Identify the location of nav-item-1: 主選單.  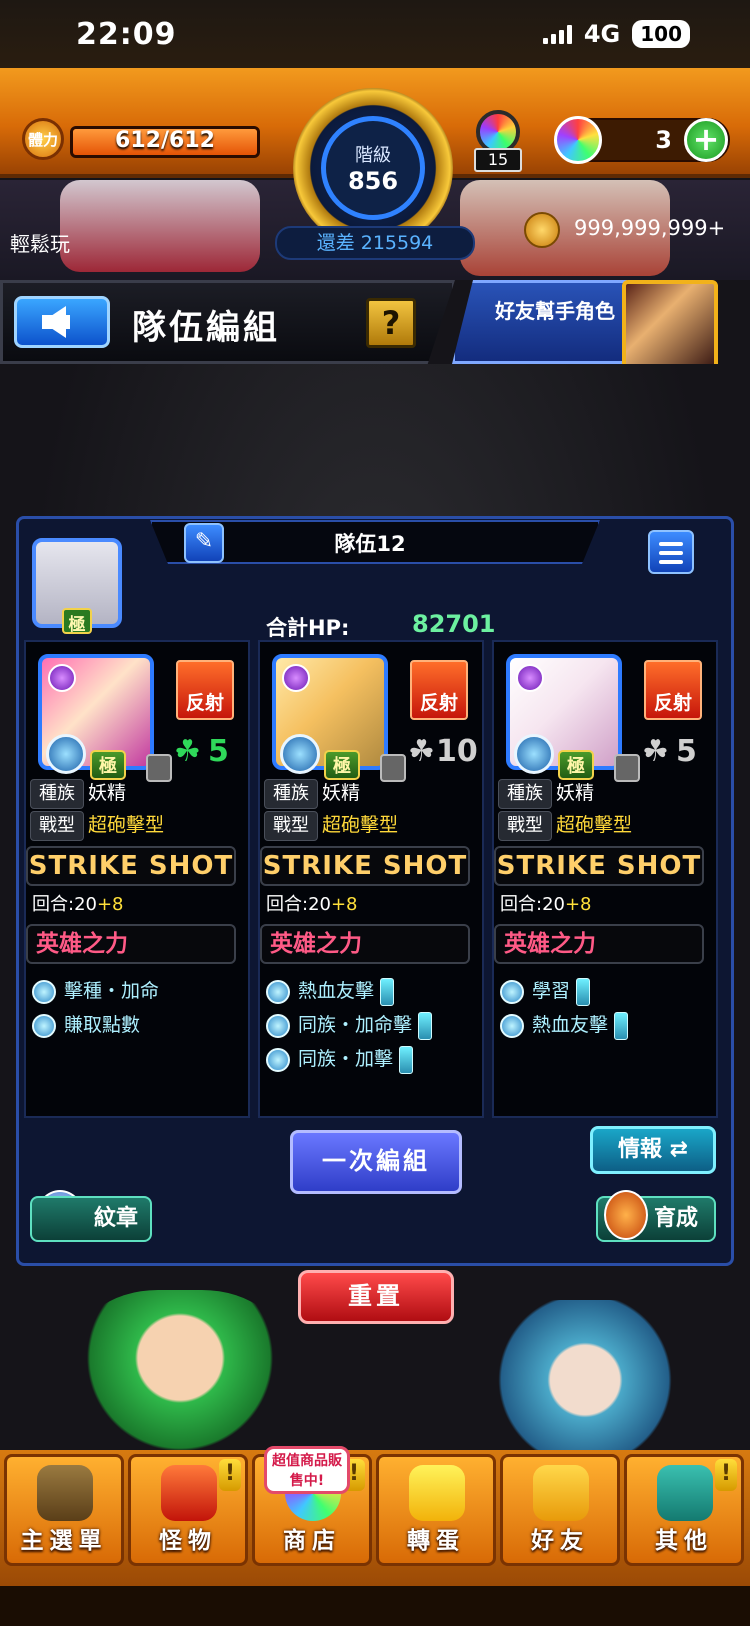
(64, 1510).